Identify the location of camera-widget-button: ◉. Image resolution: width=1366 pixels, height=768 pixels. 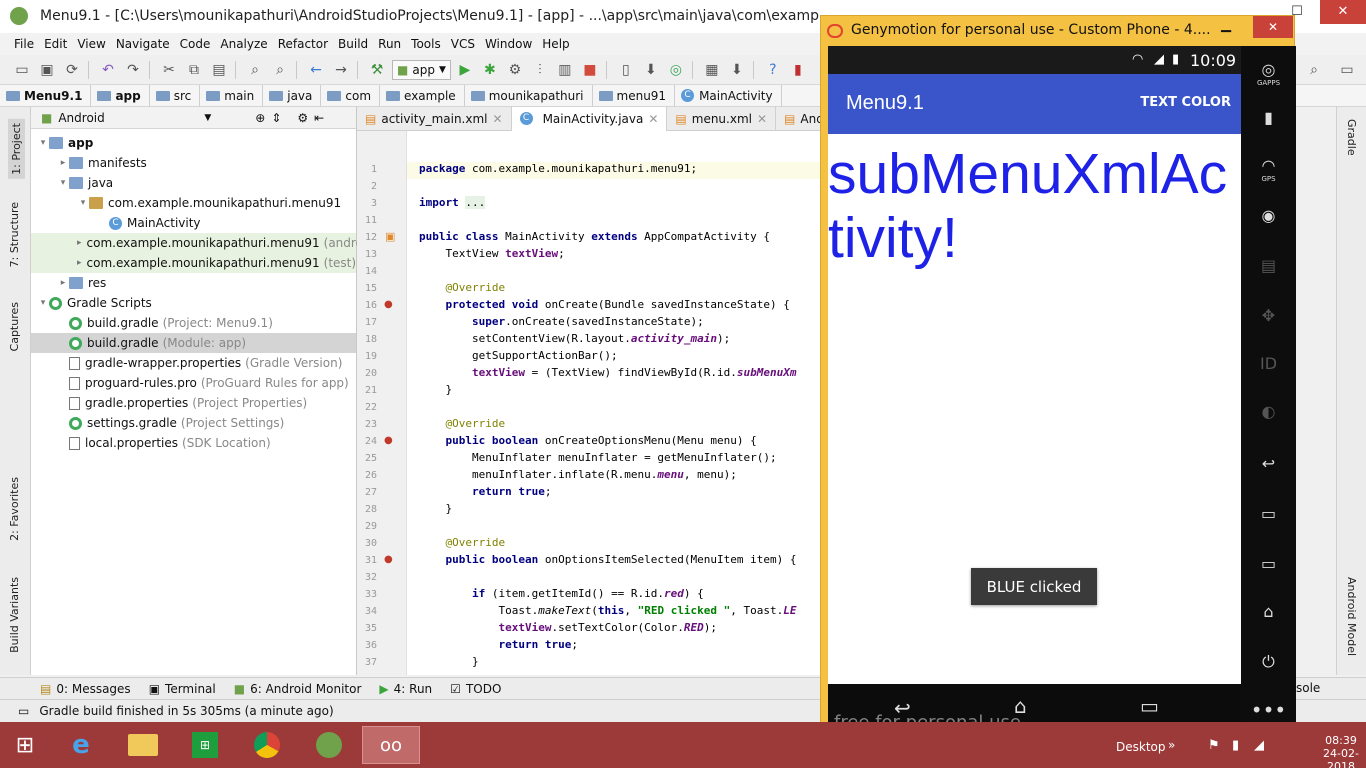
(1268, 215).